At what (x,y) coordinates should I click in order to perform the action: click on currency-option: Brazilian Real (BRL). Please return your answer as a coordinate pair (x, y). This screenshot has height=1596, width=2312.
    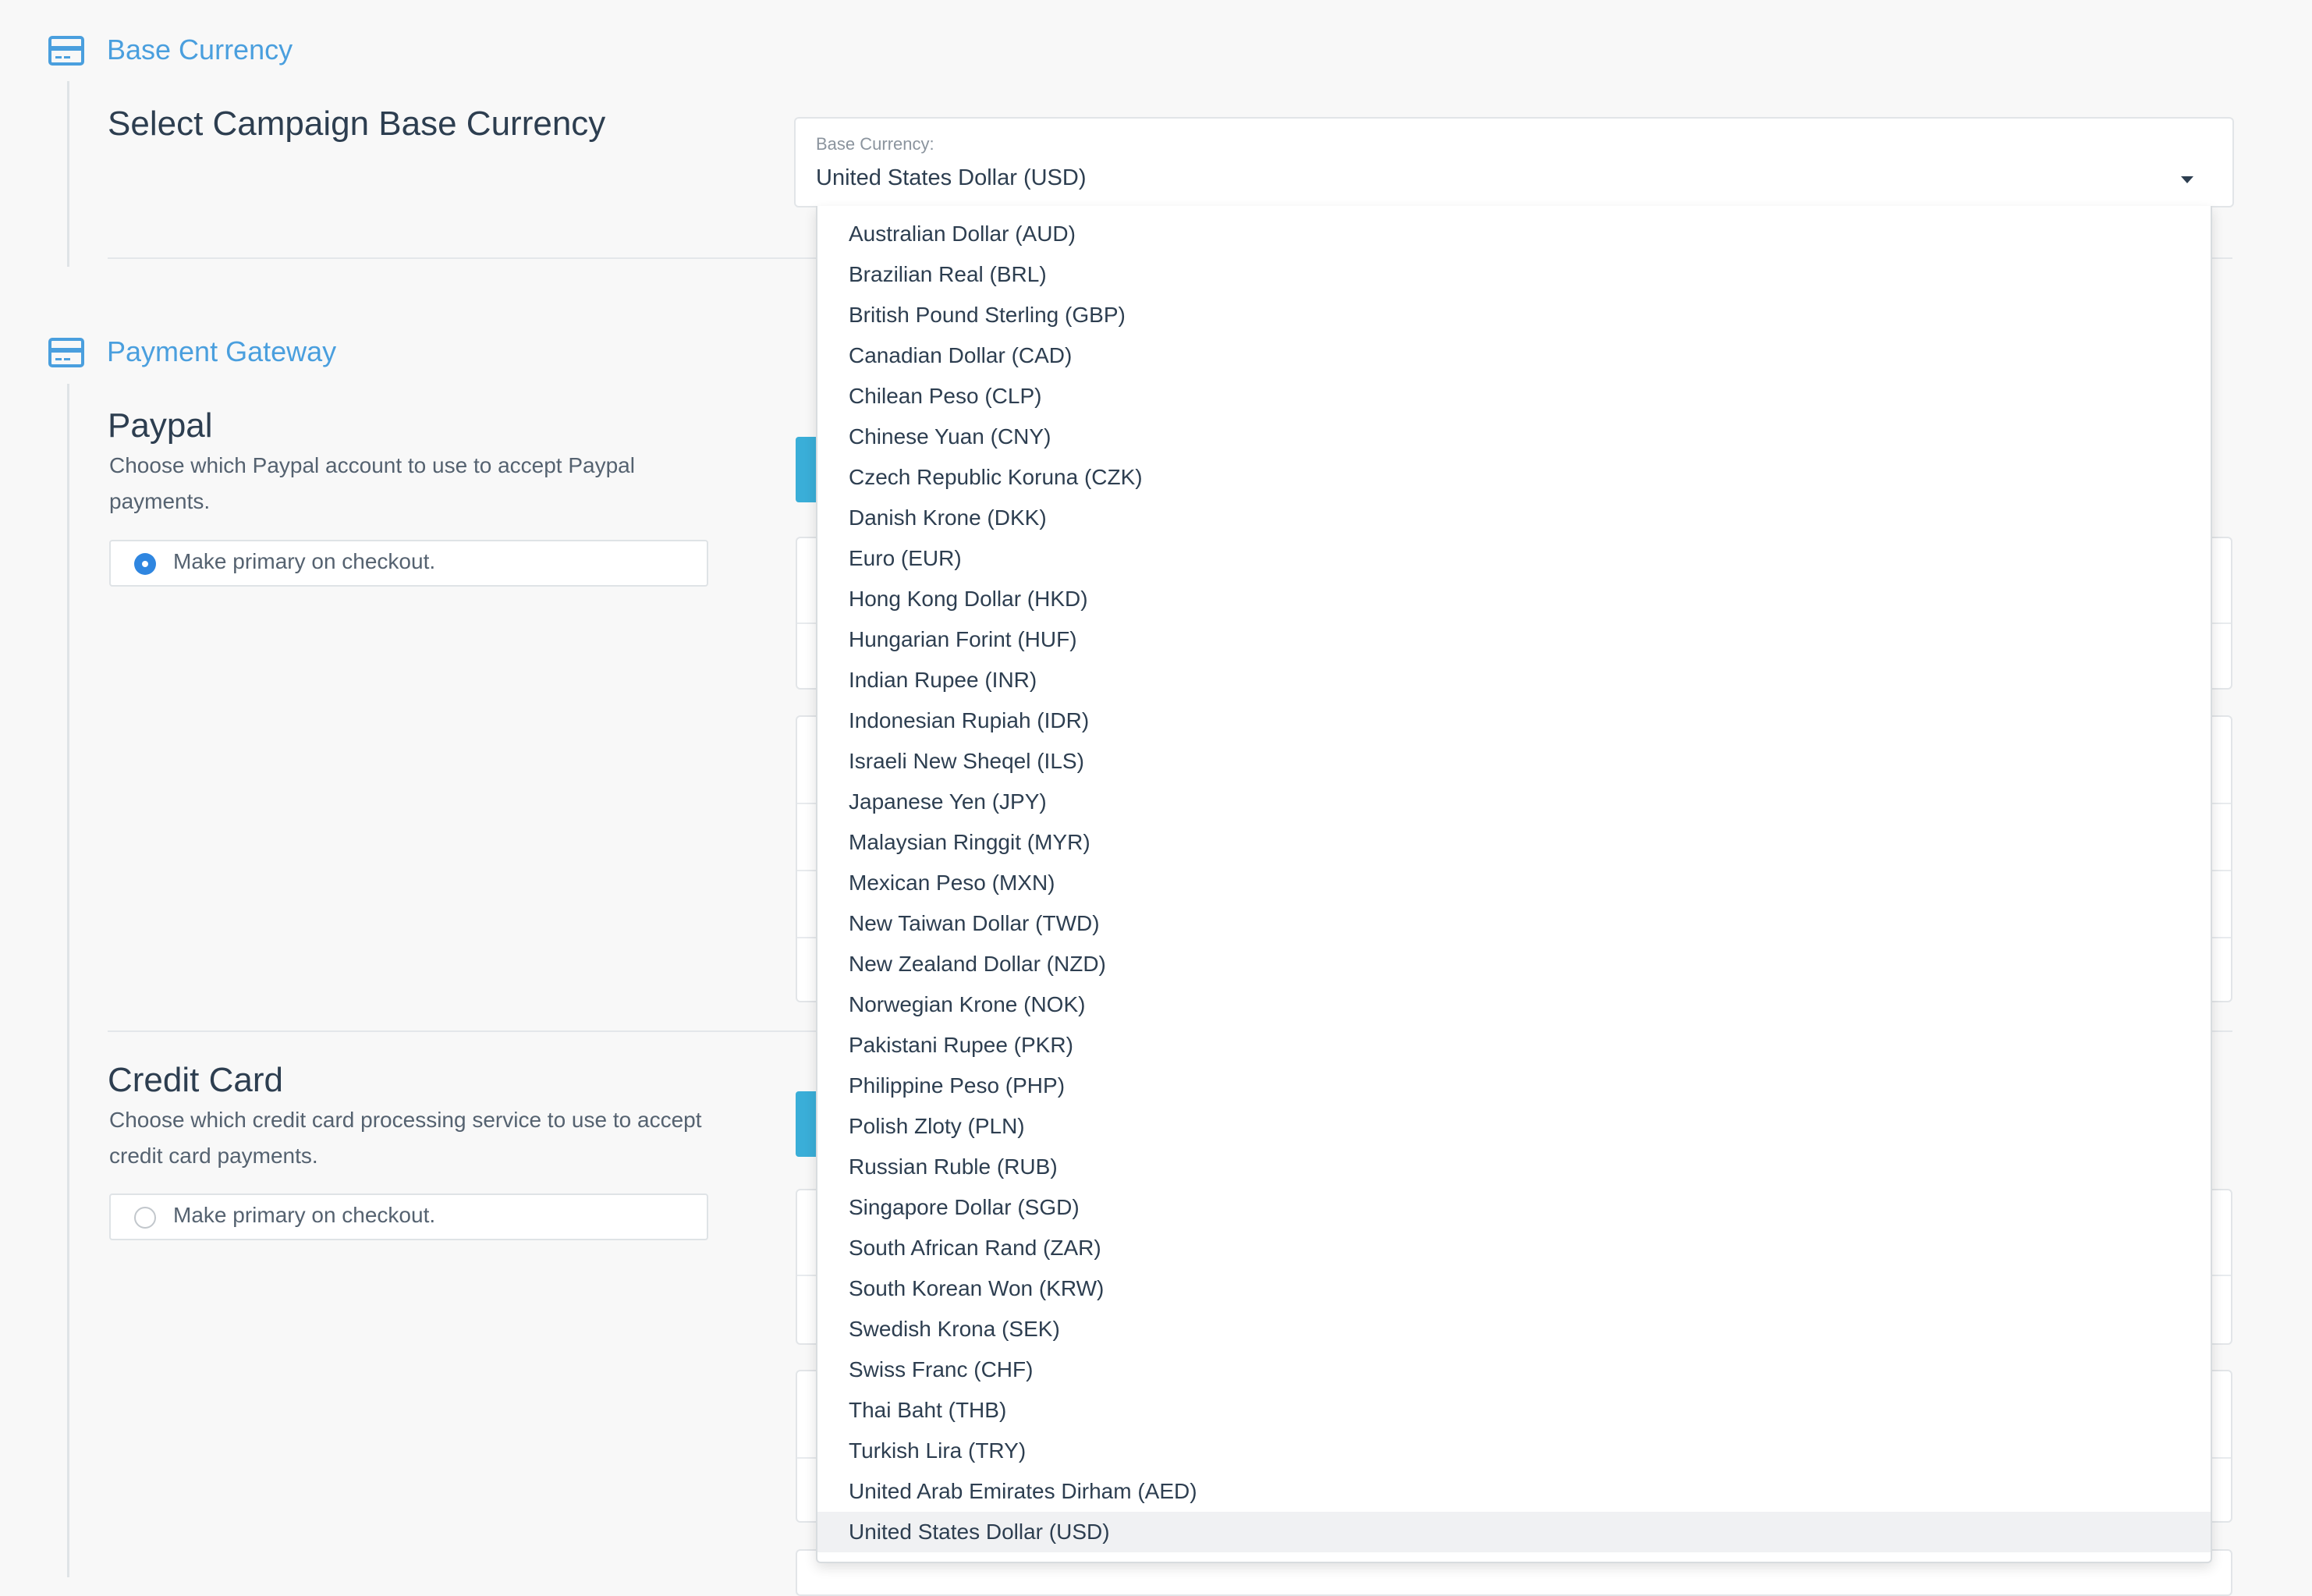
    Looking at the image, I should click on (1514, 274).